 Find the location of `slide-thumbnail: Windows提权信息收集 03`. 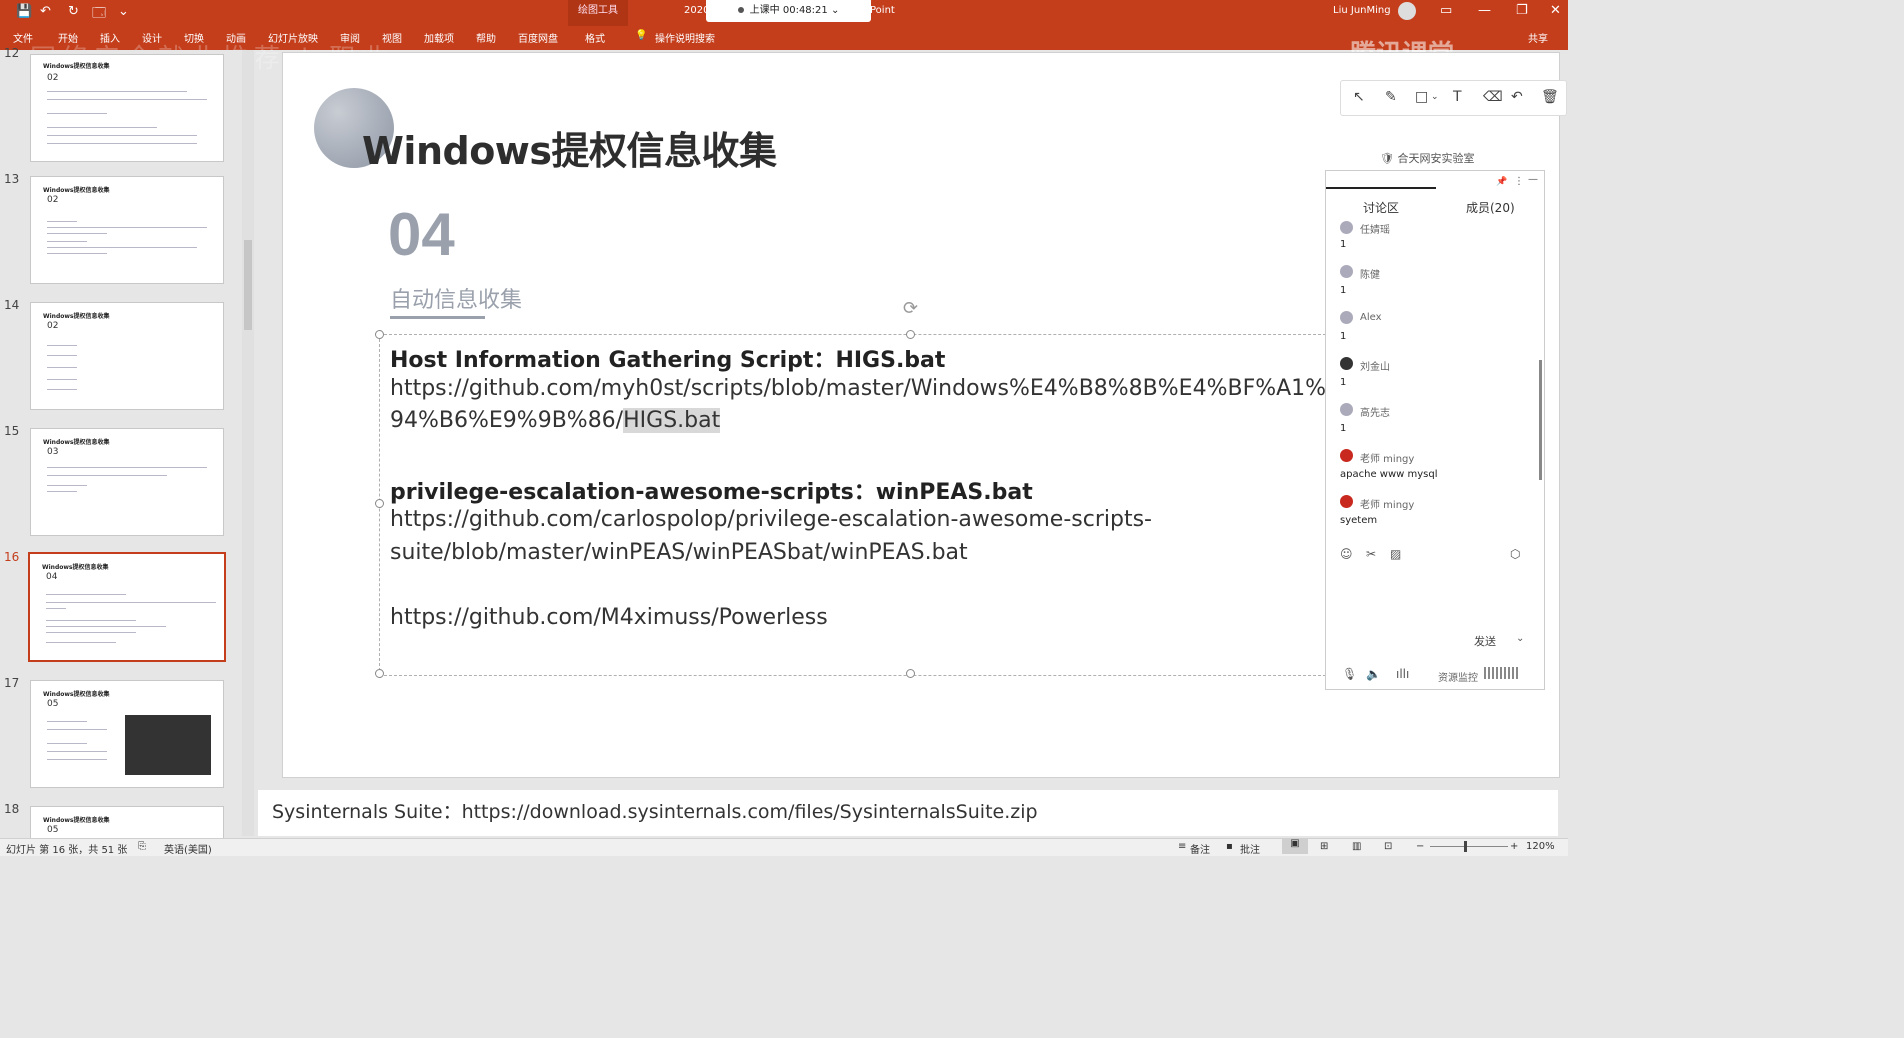

slide-thumbnail: Windows提权信息收集 03 is located at coordinates (127, 482).